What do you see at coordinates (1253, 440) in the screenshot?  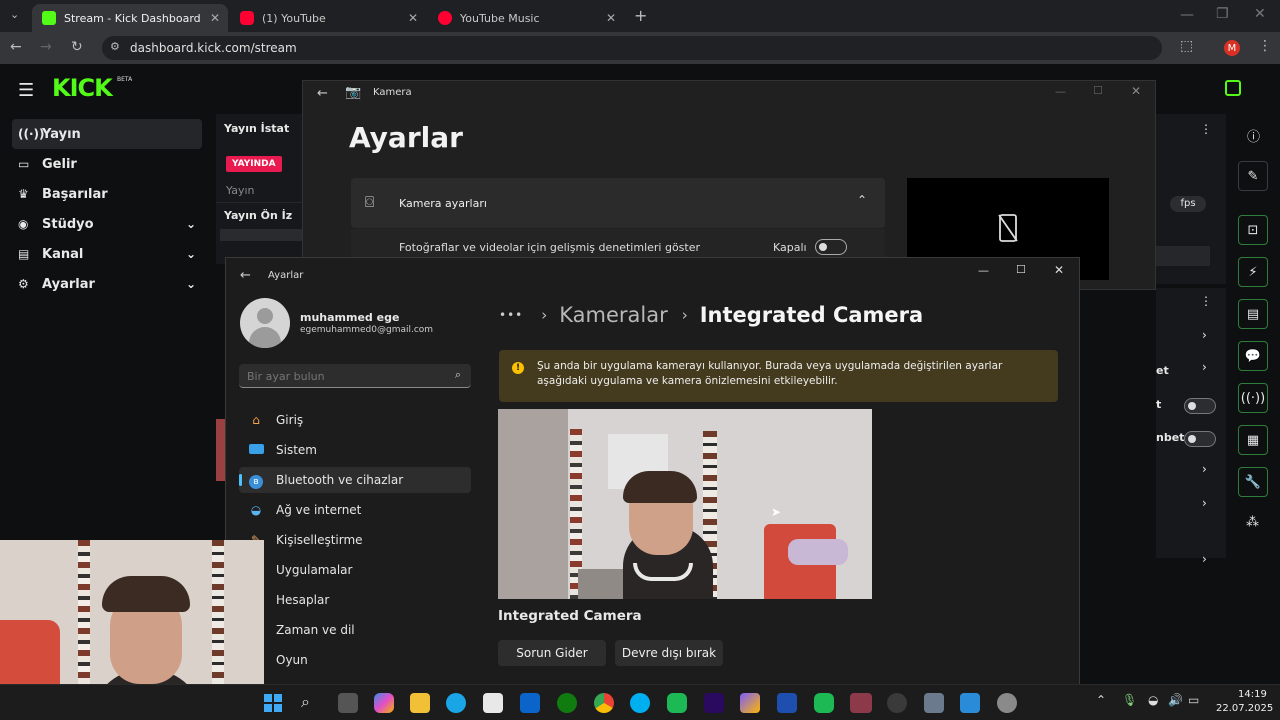 I see `layout-icon: ▦` at bounding box center [1253, 440].